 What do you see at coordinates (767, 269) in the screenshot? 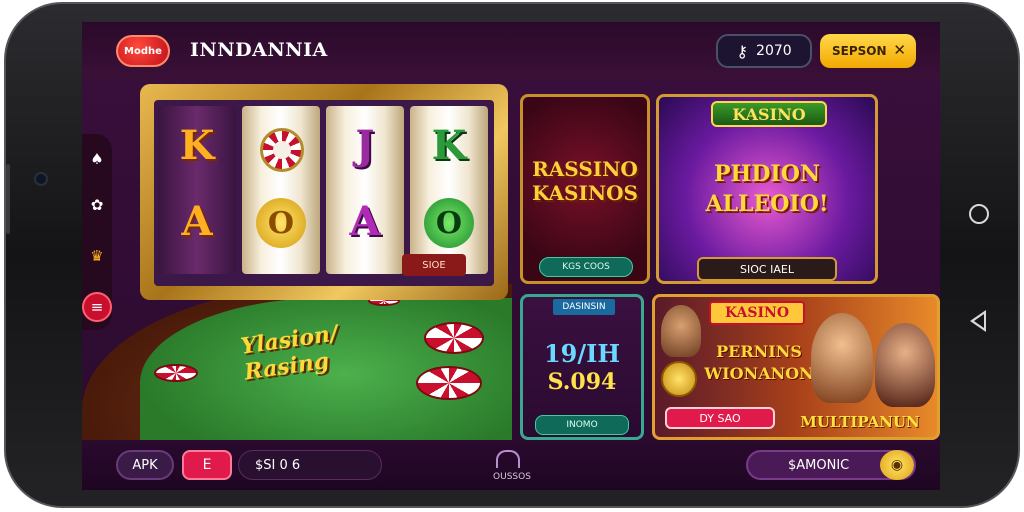
I see `card-button: SIOC IAEL` at bounding box center [767, 269].